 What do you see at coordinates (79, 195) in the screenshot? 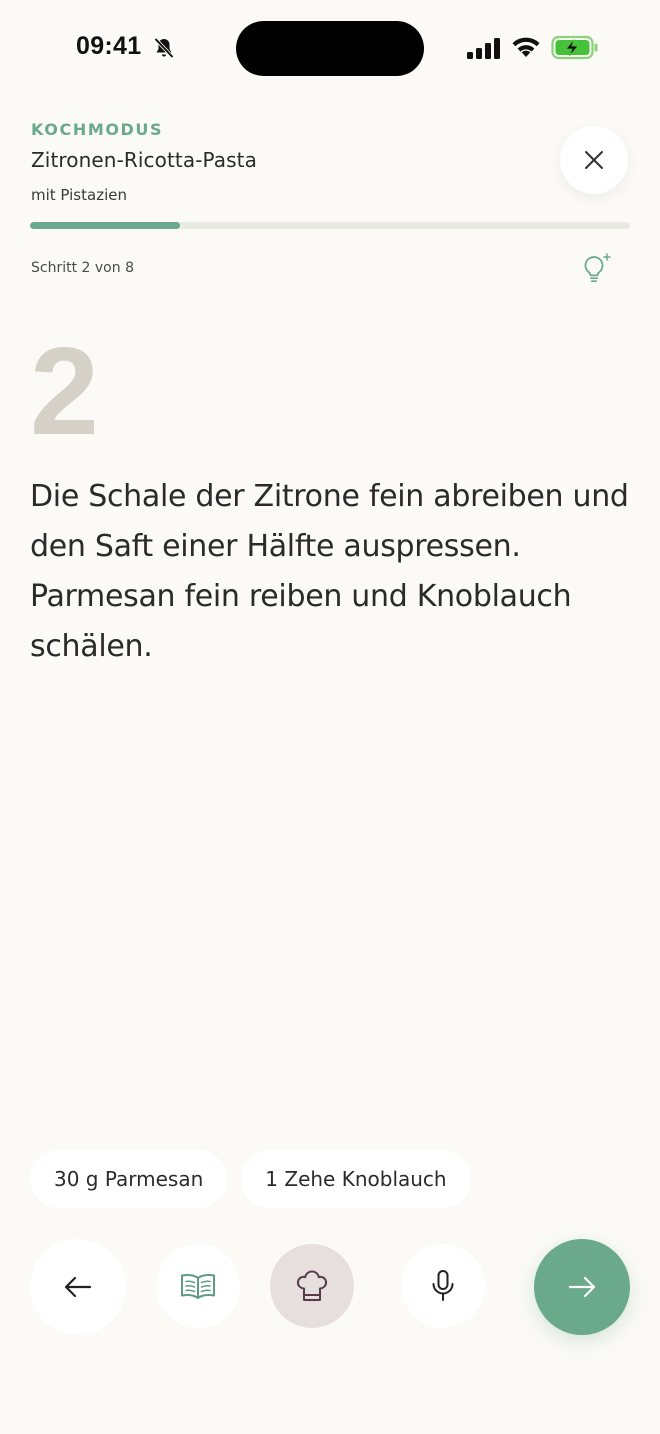
I see `recipe-subtitle: mit Pistazien` at bounding box center [79, 195].